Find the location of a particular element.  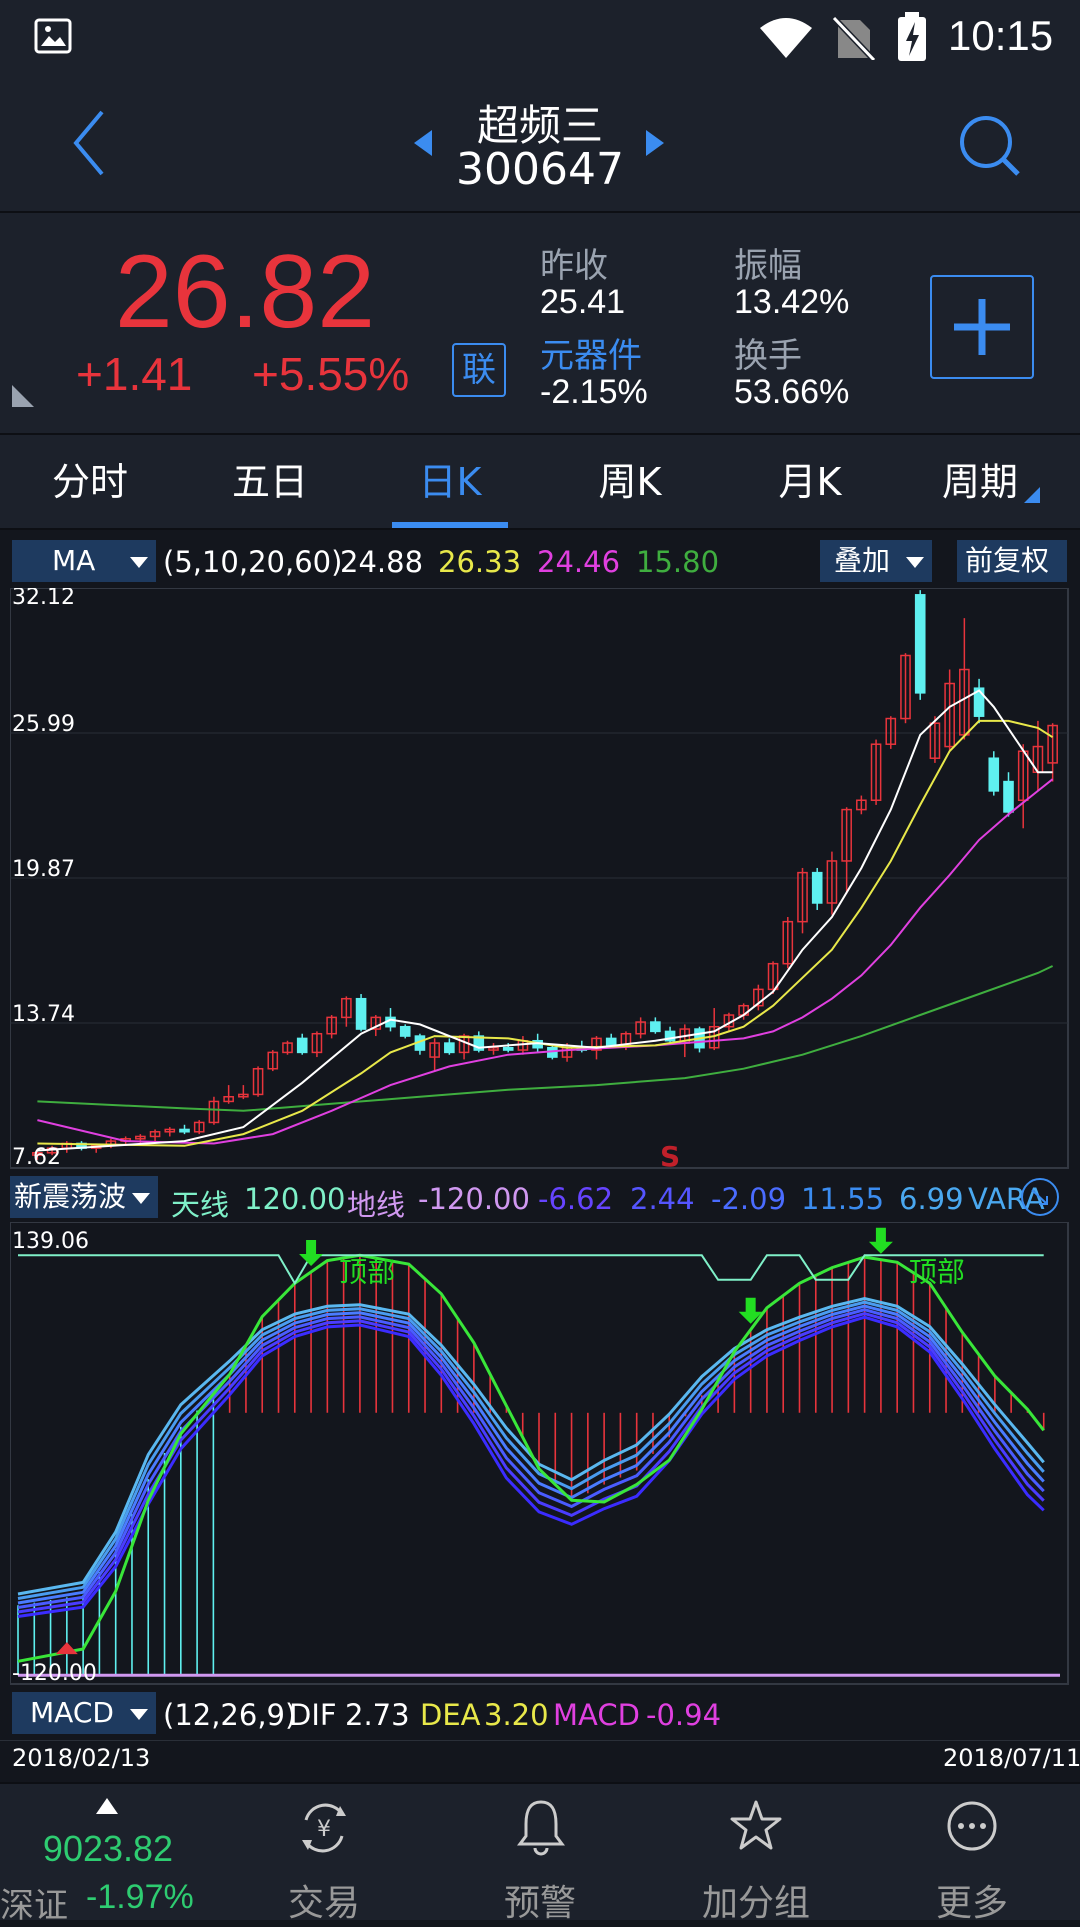

index-change: -1.97% is located at coordinates (140, 1897).